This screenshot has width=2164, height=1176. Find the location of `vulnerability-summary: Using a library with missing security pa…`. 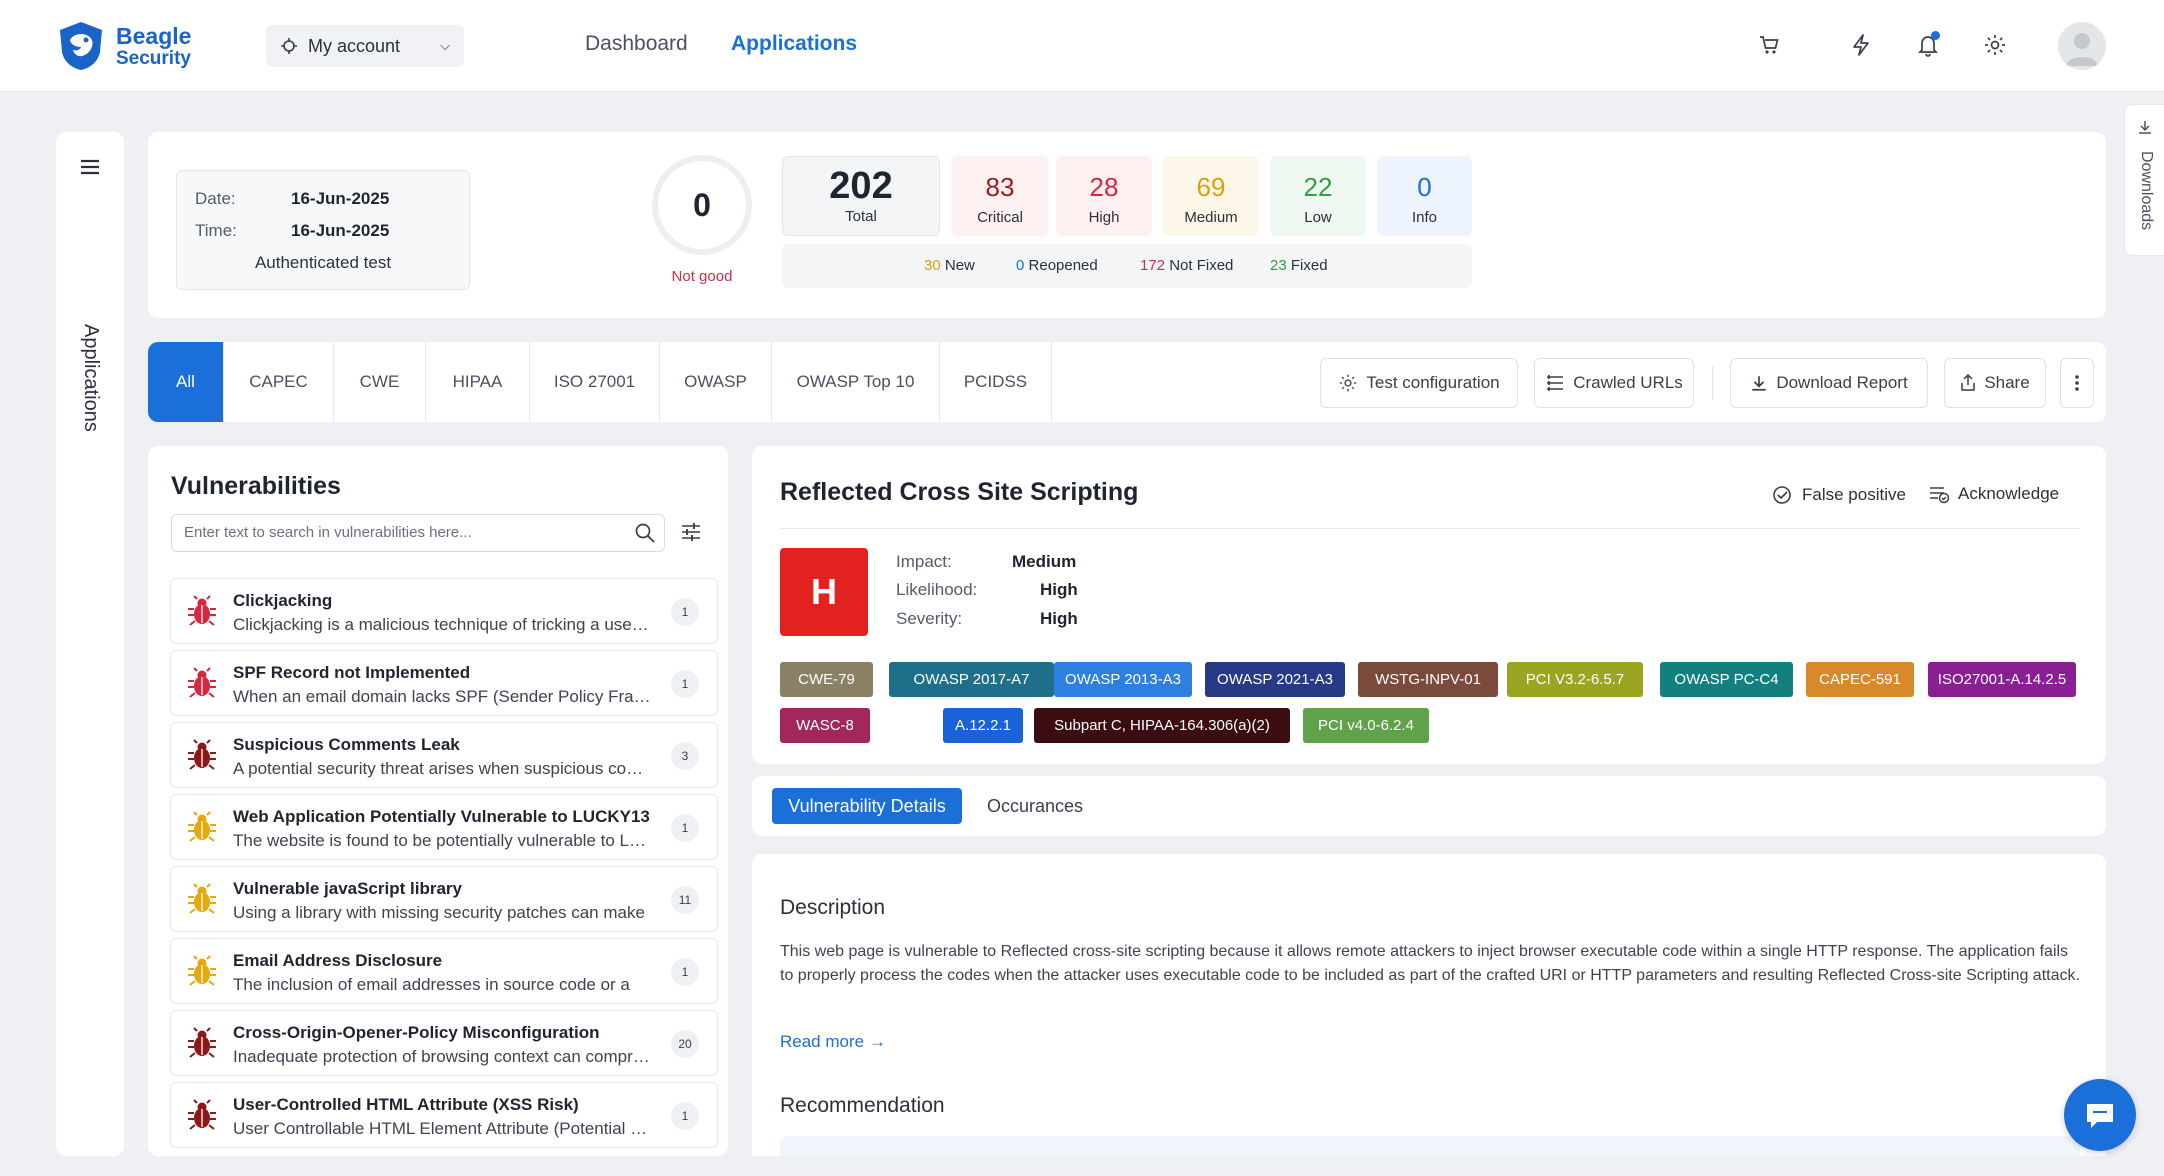

vulnerability-summary: Using a library with missing security pa… is located at coordinates (439, 912).